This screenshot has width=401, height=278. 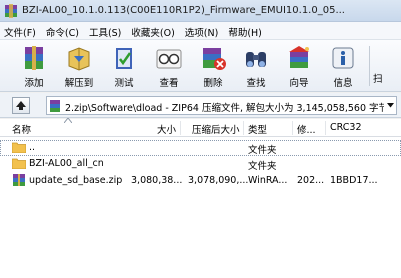 I want to click on column-size: 大小, so click(x=166, y=129).